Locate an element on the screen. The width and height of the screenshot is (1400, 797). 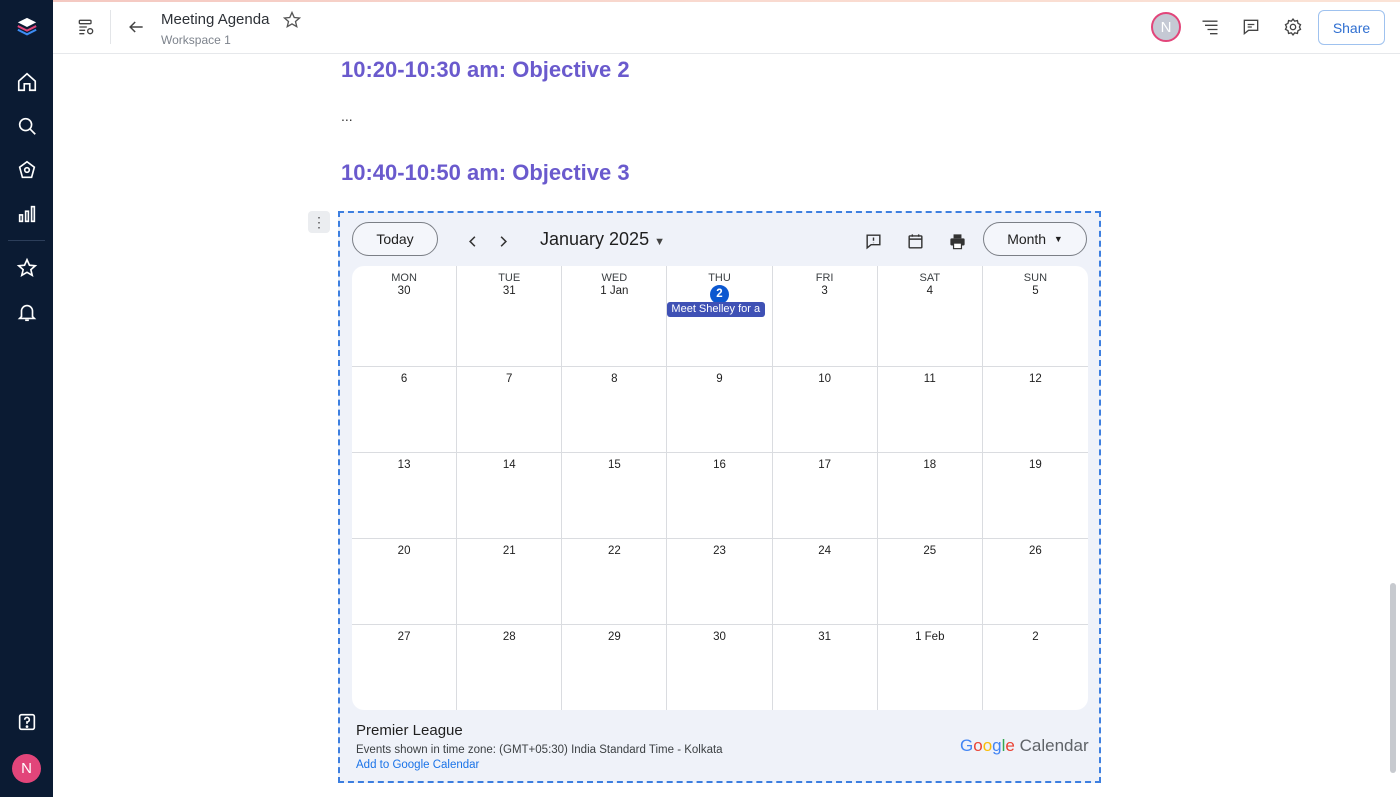
weekday-label: SUN is located at coordinates (1035, 278).